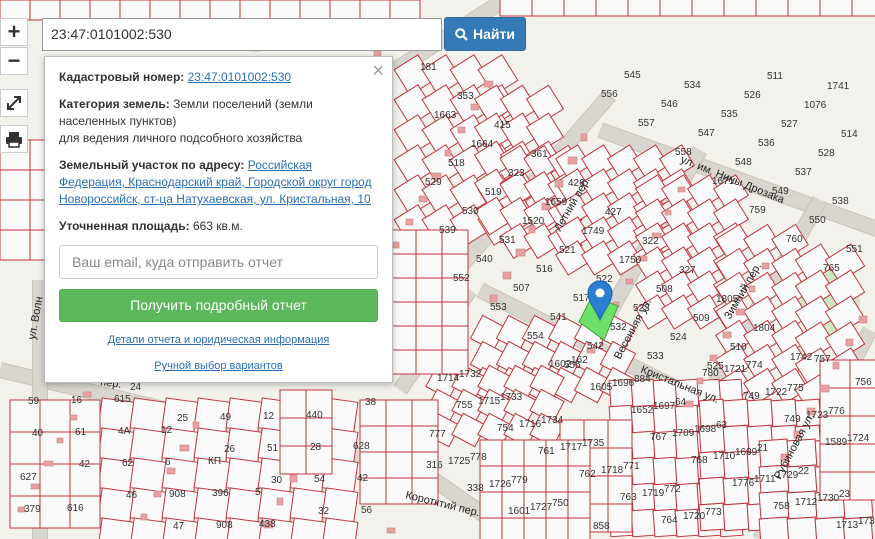  Describe the element at coordinates (752, 95) in the screenshot. I see `parcel-number: 526` at that location.